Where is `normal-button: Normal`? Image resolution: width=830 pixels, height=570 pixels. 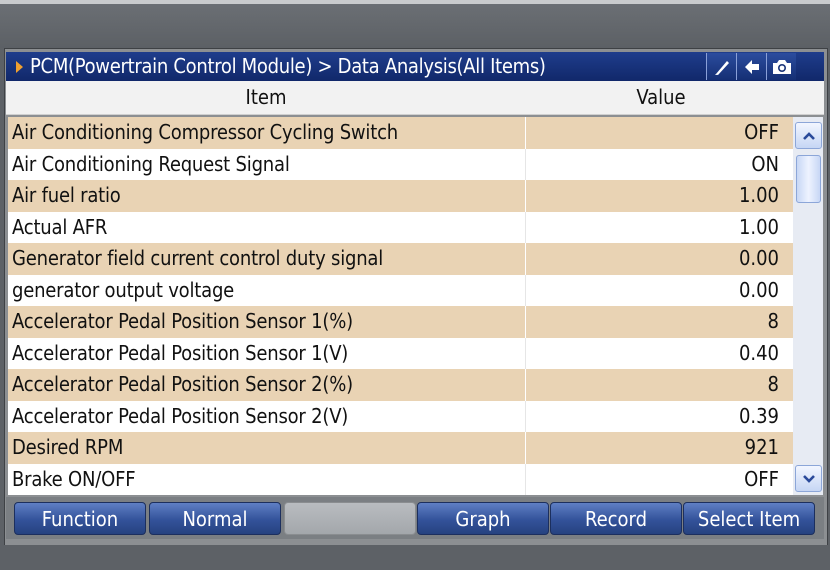 normal-button: Normal is located at coordinates (215, 518).